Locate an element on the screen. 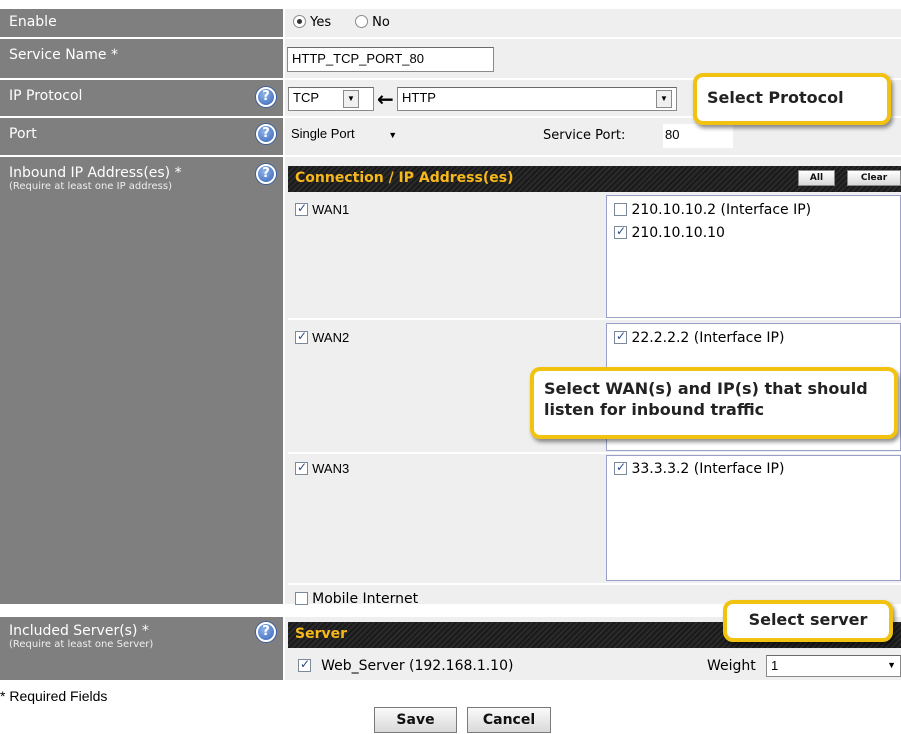  enable-yes-label: Yes is located at coordinates (321, 22).